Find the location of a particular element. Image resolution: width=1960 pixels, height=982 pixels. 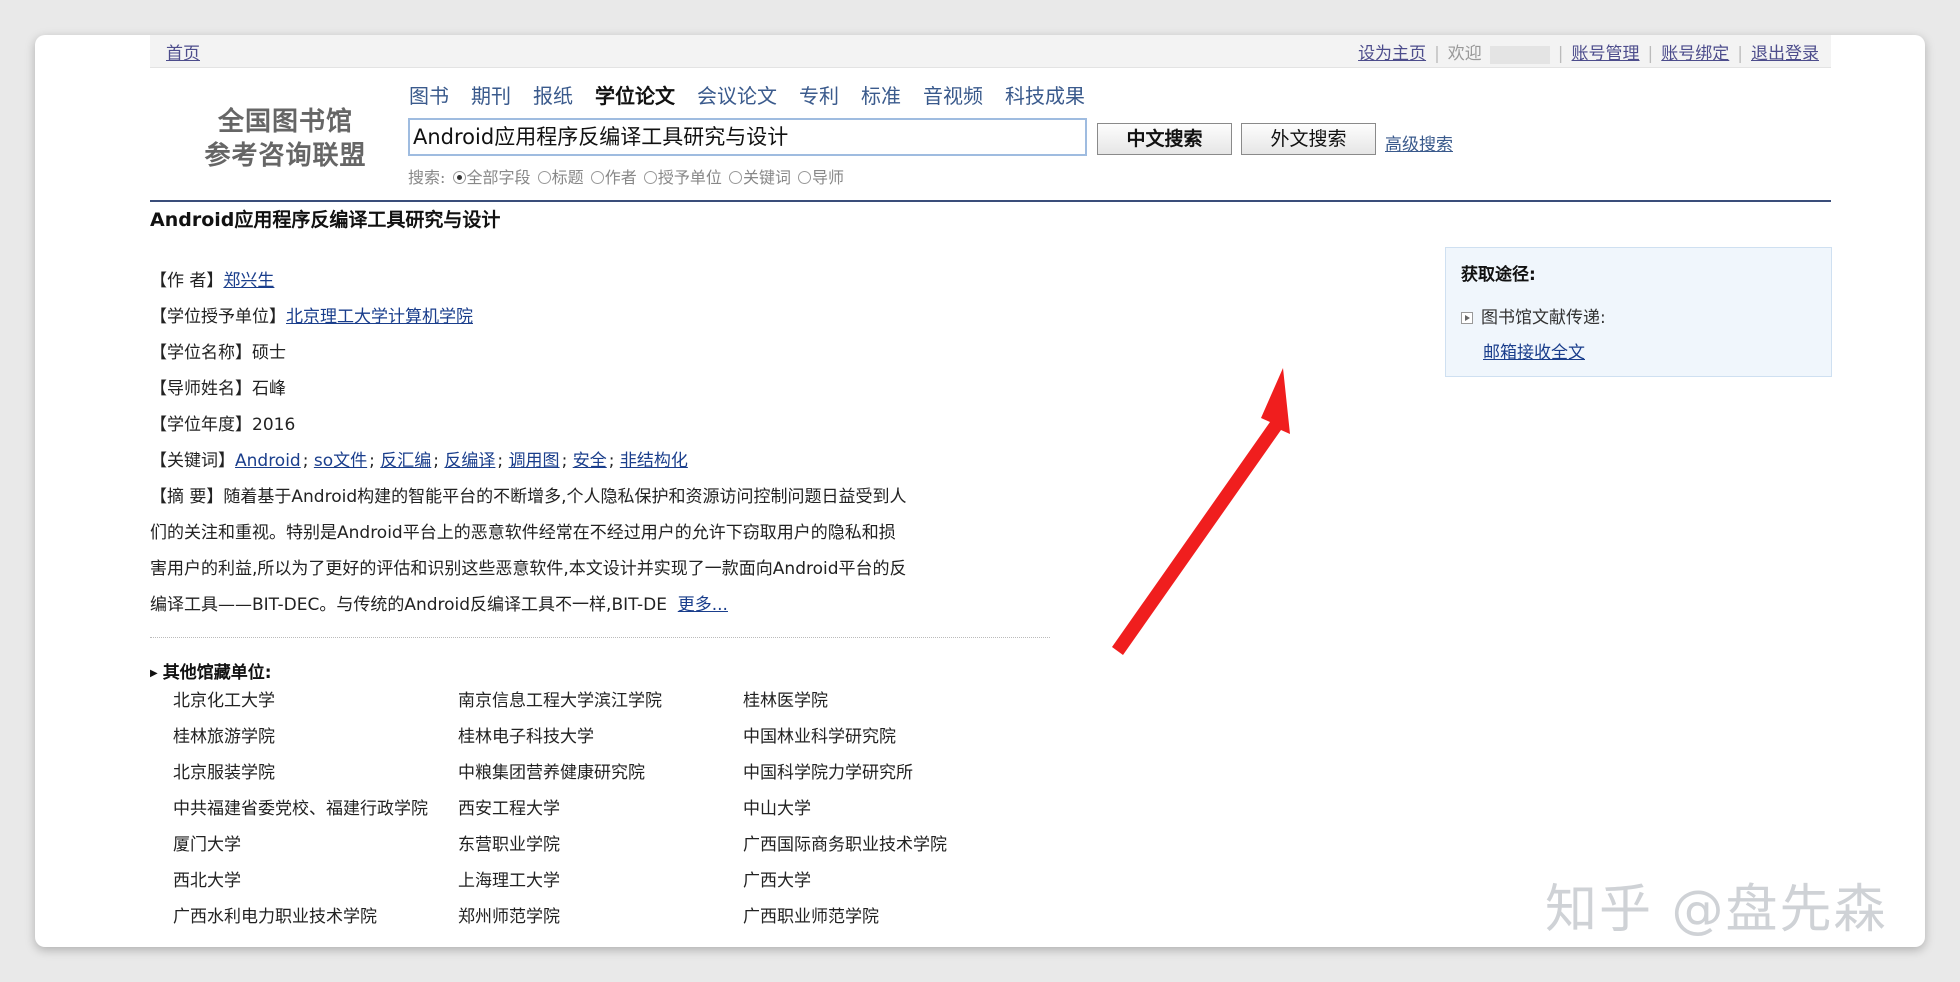

arrow-shape is located at coordinates (1201, 511).